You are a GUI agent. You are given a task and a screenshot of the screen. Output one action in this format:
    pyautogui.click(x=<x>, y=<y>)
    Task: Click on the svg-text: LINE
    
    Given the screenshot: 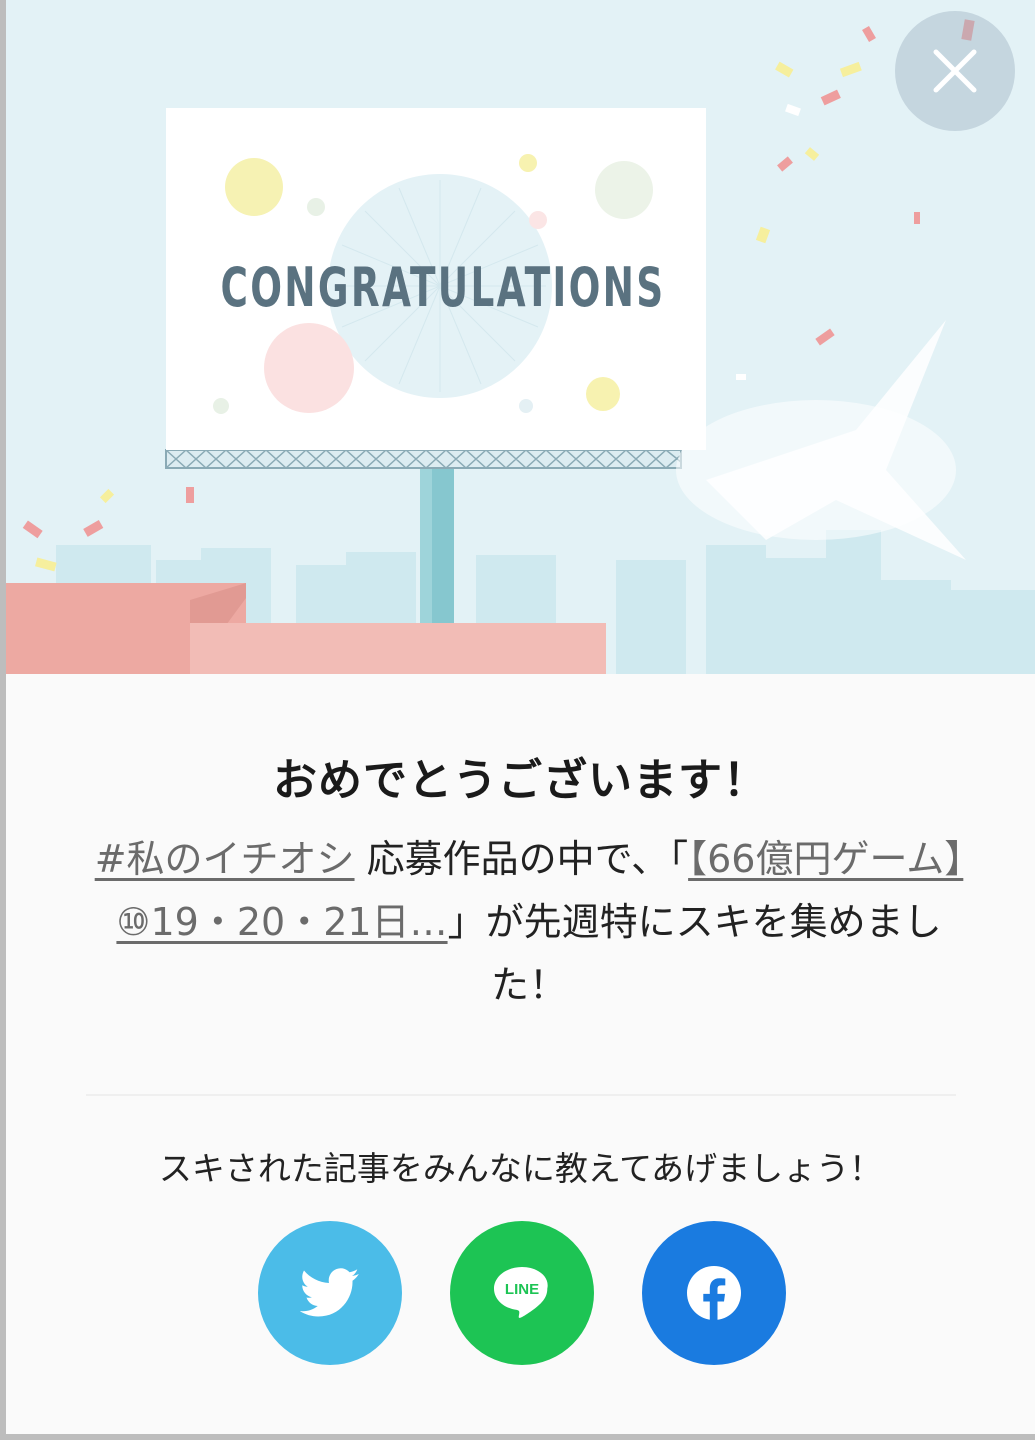 What is the action you would take?
    pyautogui.click(x=522, y=1289)
    